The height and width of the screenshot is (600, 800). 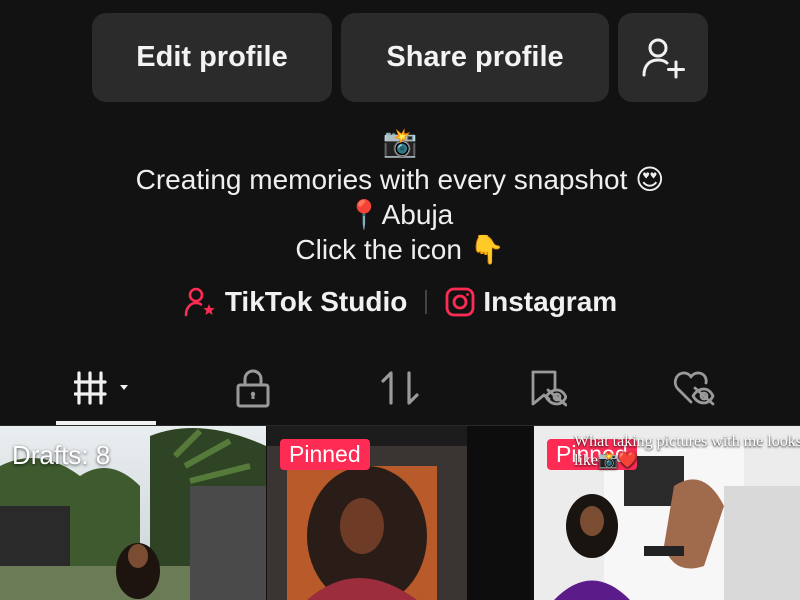 I want to click on heart-eyes-emoji: 😍, so click(x=650, y=179).